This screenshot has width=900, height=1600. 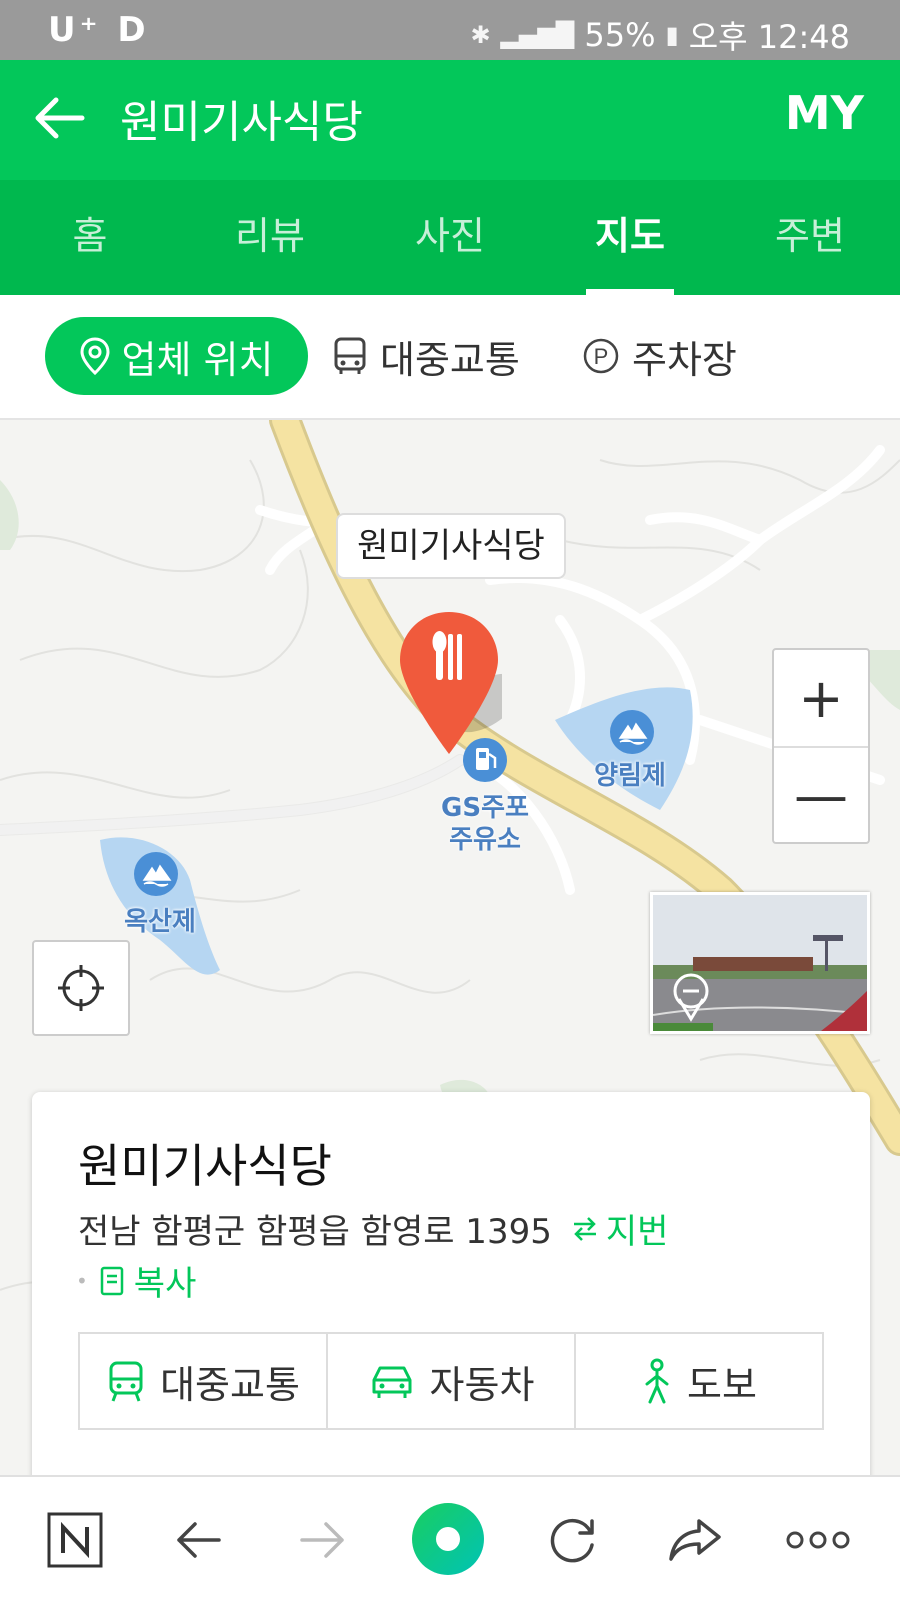 What do you see at coordinates (90, 237) in the screenshot?
I see `tab-home: 홈` at bounding box center [90, 237].